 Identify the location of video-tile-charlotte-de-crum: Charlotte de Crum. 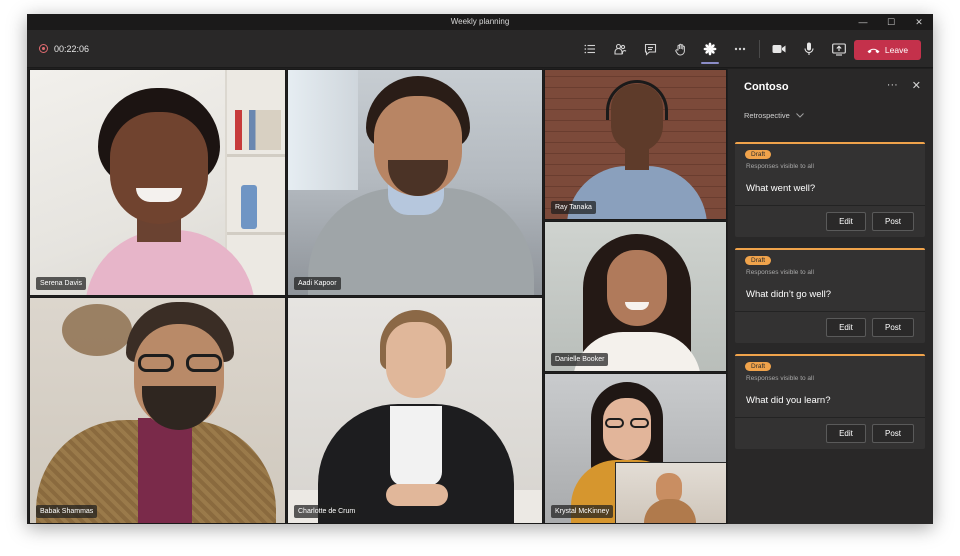
(415, 410).